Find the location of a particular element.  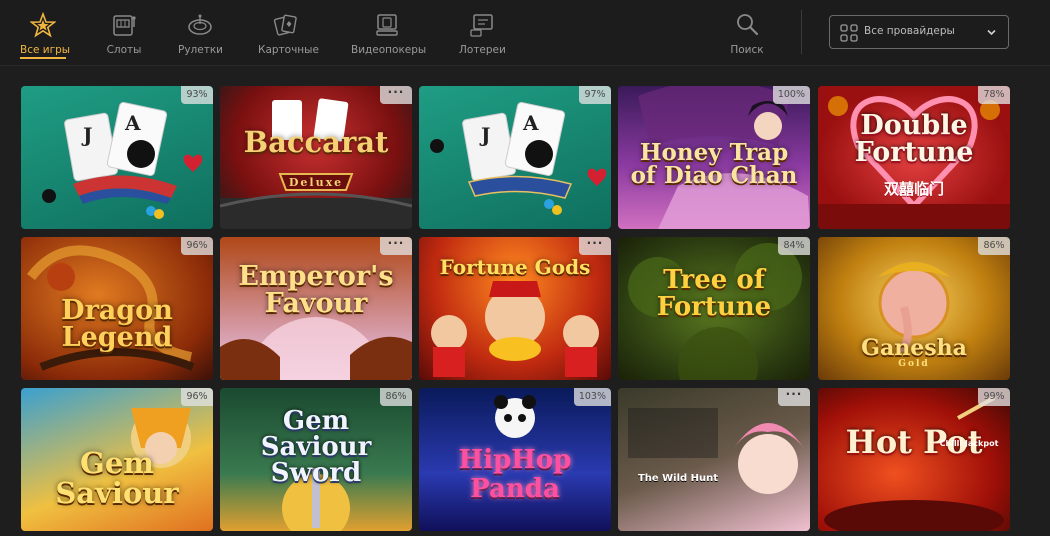

star-icon is located at coordinates (43, 25).